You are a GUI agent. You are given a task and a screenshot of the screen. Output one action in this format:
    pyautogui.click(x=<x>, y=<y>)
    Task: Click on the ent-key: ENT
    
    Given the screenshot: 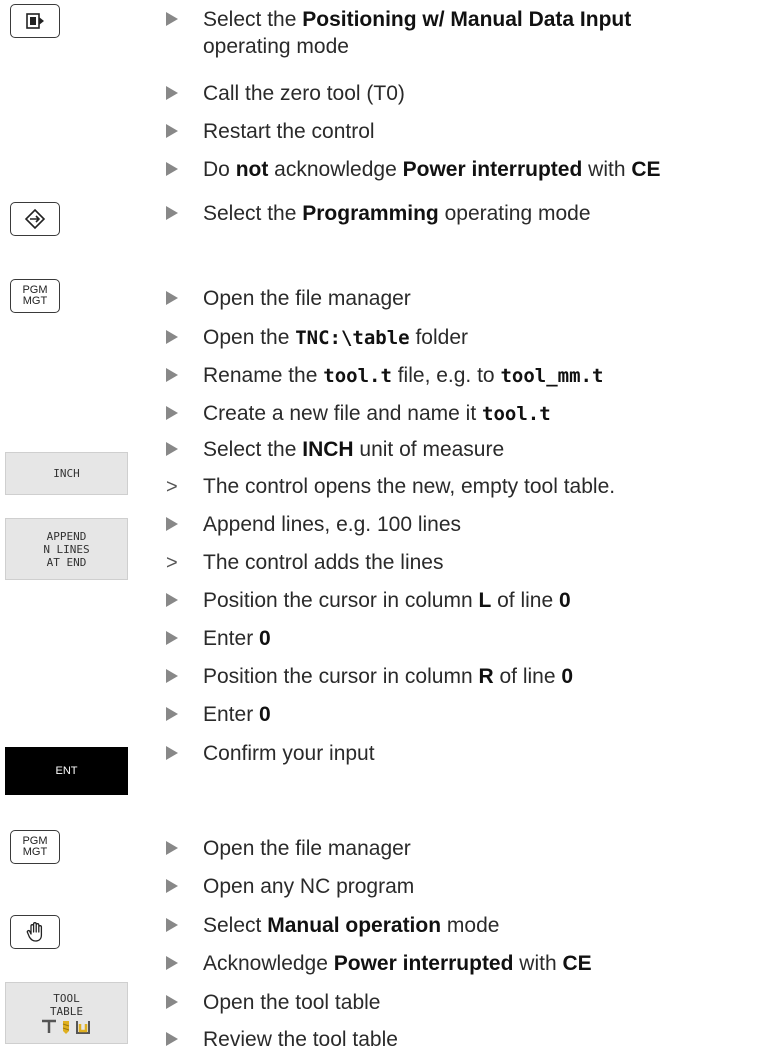 What is the action you would take?
    pyautogui.click(x=66, y=771)
    